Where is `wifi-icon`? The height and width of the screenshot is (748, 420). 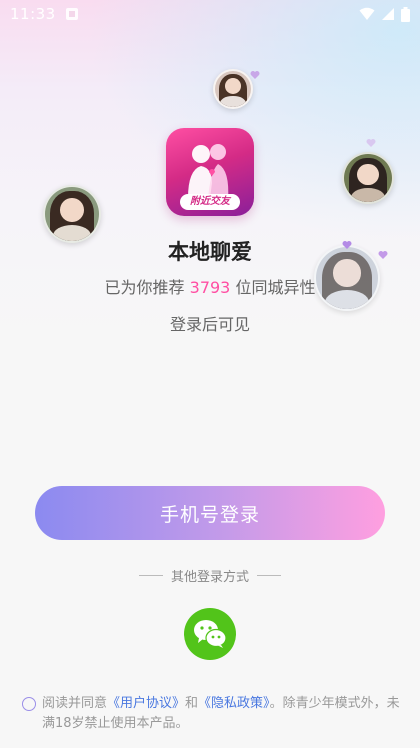 wifi-icon is located at coordinates (367, 13).